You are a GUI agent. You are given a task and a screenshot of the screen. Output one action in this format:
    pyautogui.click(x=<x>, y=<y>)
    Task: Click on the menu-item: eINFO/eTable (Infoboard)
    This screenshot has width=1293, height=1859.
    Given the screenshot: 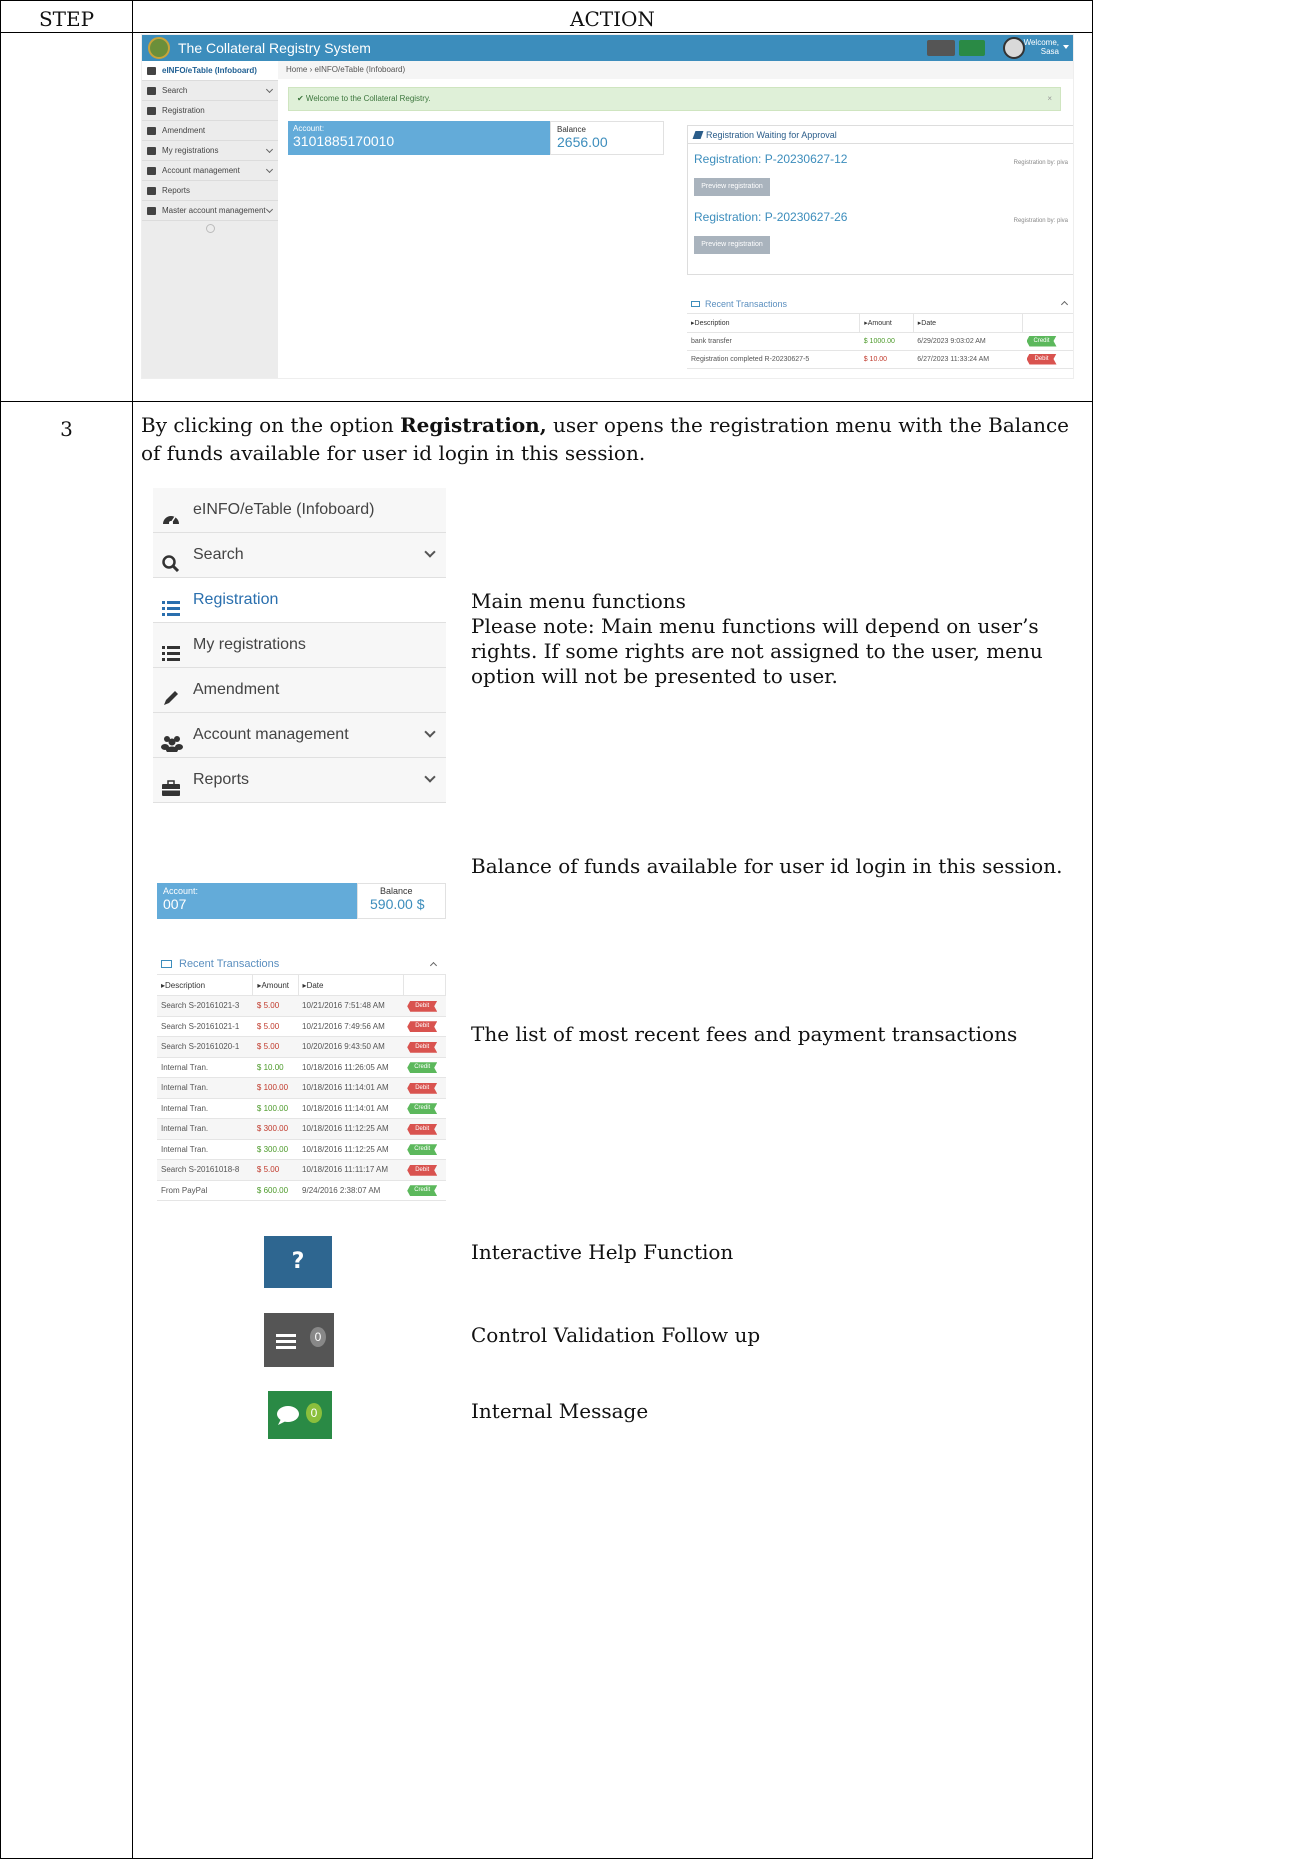 What is the action you would take?
    pyautogui.click(x=299, y=510)
    